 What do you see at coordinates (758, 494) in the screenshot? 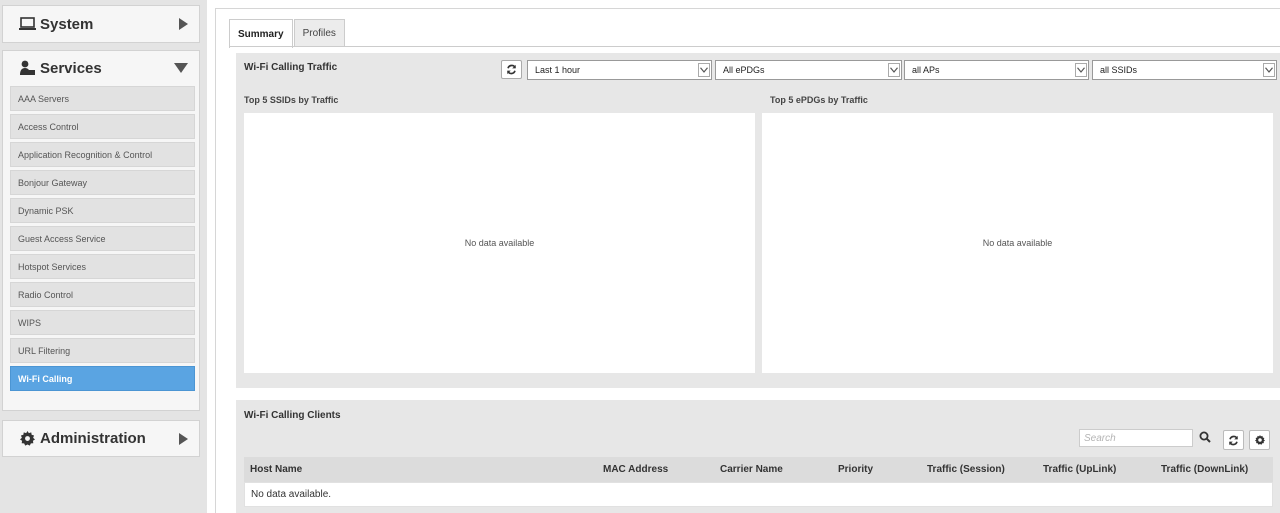
I see `clients-empty-row: No data available.` at bounding box center [758, 494].